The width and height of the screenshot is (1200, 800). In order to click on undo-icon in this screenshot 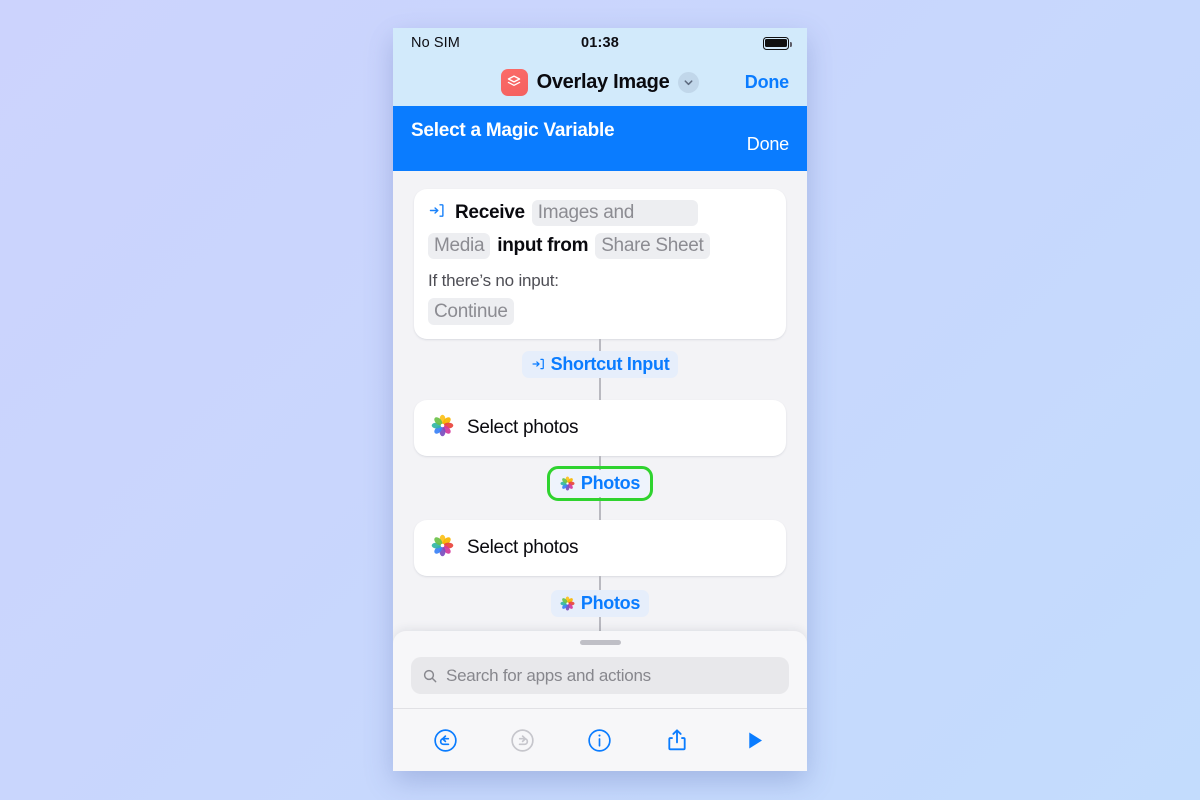, I will do `click(446, 740)`.